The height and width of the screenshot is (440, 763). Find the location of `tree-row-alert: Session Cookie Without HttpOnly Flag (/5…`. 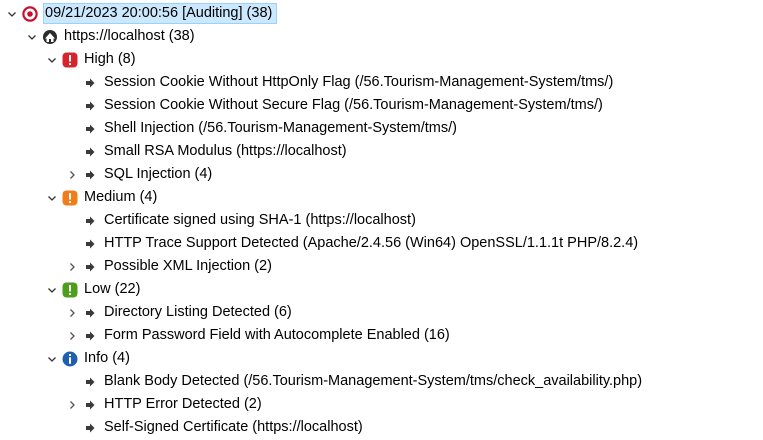

tree-row-alert: Session Cookie Without HttpOnly Flag (/5… is located at coordinates (381, 82).